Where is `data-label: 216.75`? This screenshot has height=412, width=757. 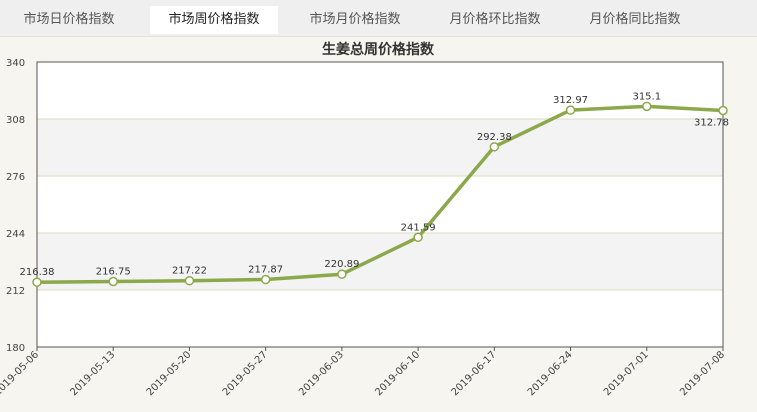
data-label: 216.75 is located at coordinates (113, 272).